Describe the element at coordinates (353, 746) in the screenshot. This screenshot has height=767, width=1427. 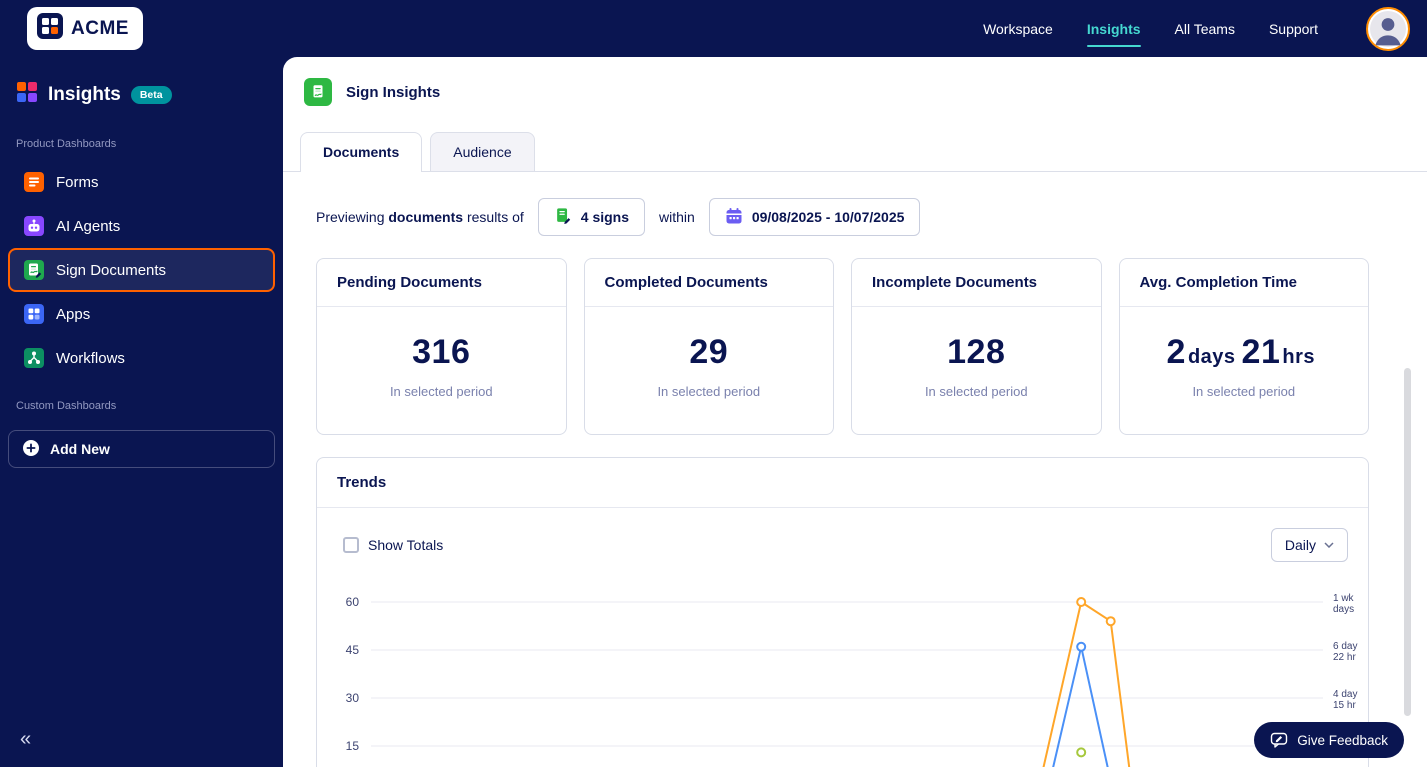
I see `svg-text: 15` at that location.